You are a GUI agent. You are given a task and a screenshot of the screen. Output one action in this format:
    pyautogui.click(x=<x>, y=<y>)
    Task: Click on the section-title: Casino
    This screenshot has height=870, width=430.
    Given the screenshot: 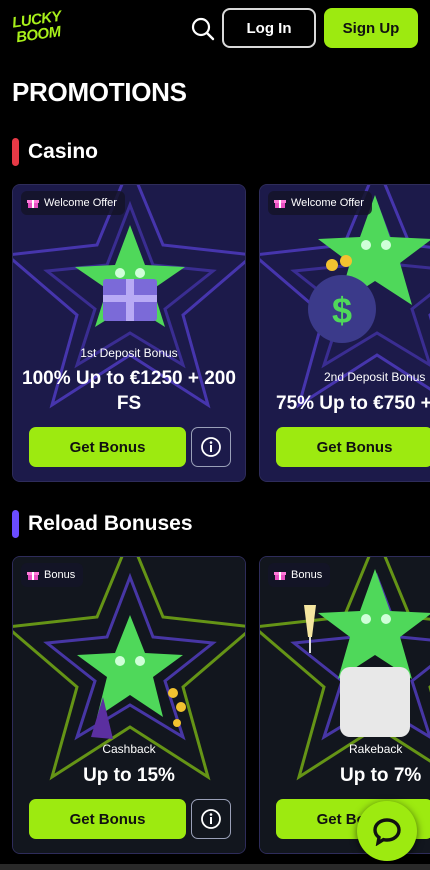 What is the action you would take?
    pyautogui.click(x=63, y=151)
    